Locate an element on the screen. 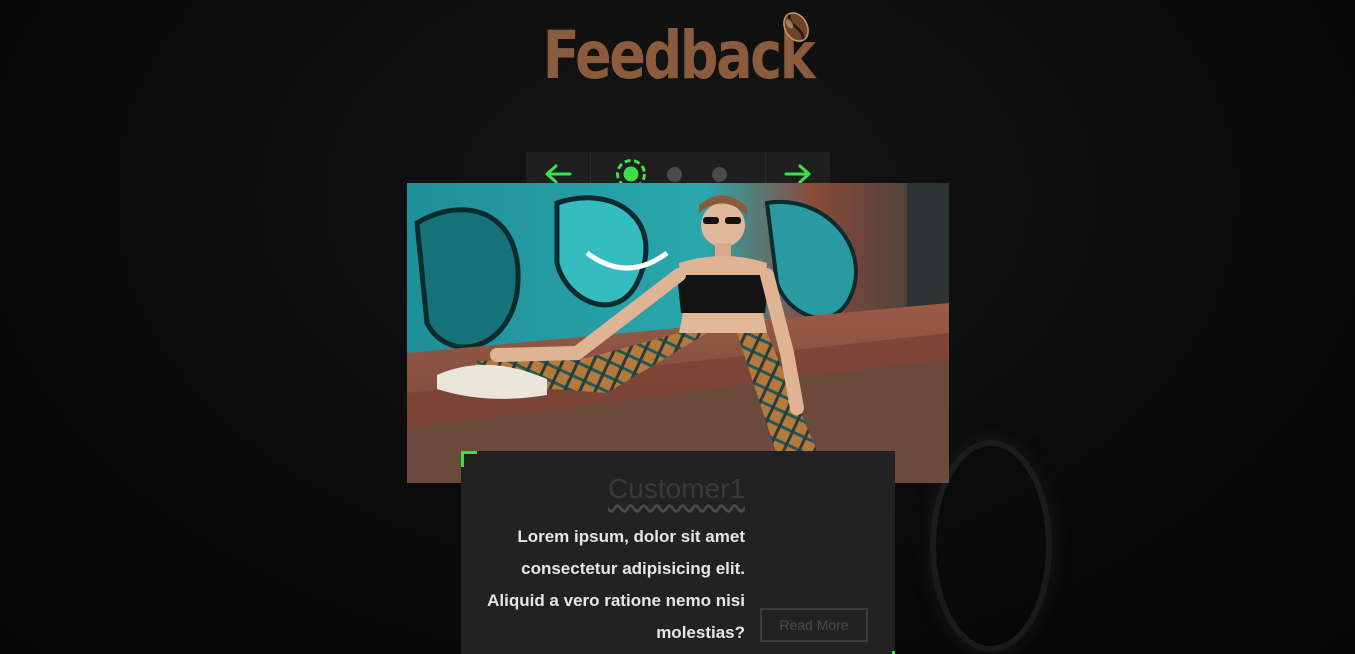 This screenshot has width=1355, height=654. section-heading: Feedback is located at coordinates (677, 56).